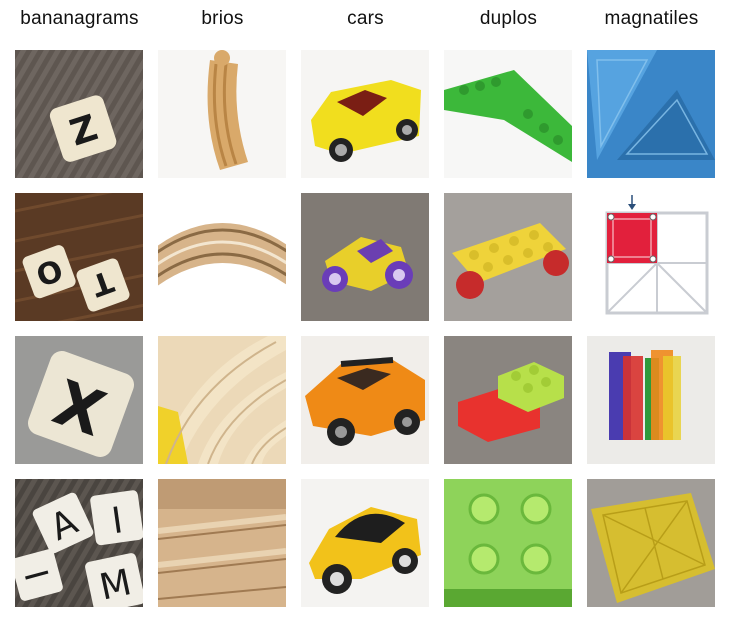  What do you see at coordinates (79, 114) in the screenshot?
I see `bananagrams-photo-1: Z` at bounding box center [79, 114].